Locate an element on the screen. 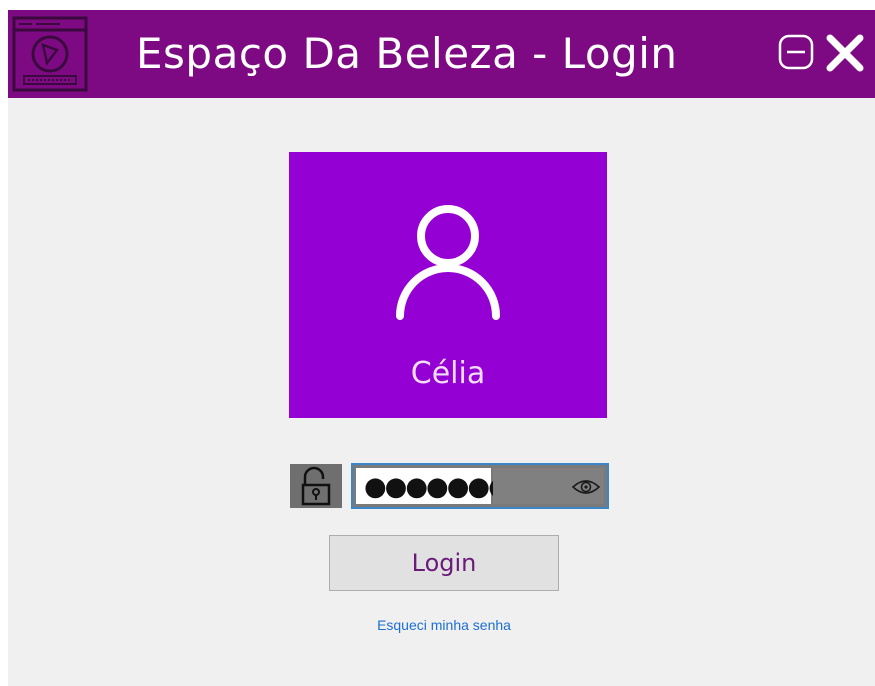 The height and width of the screenshot is (686, 875). user-name: Célia is located at coordinates (448, 373).